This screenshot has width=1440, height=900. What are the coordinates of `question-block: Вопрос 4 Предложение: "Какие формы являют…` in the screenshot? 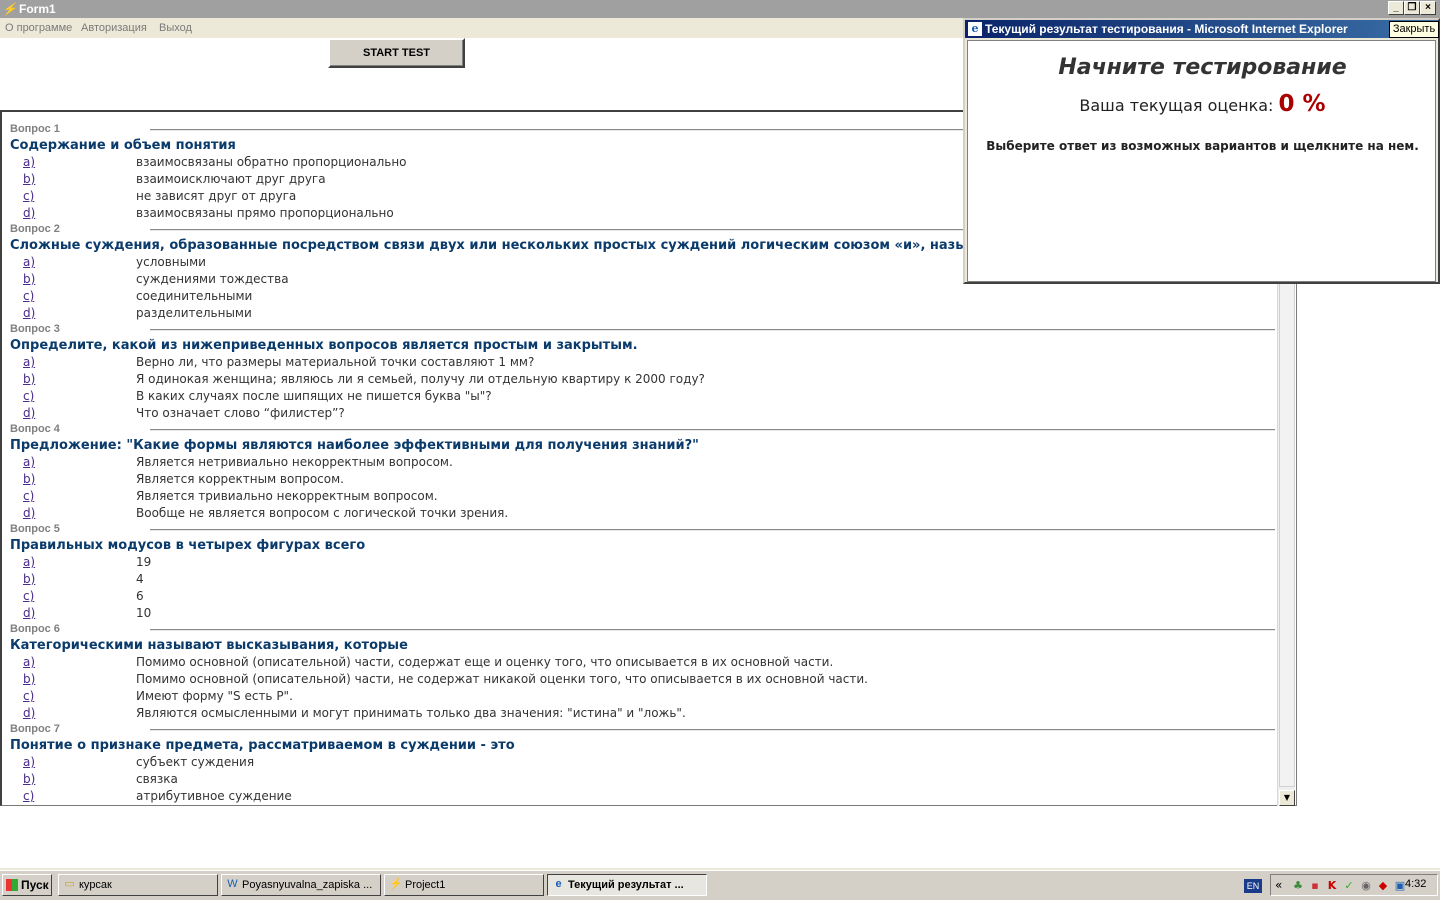 It's located at (642, 472).